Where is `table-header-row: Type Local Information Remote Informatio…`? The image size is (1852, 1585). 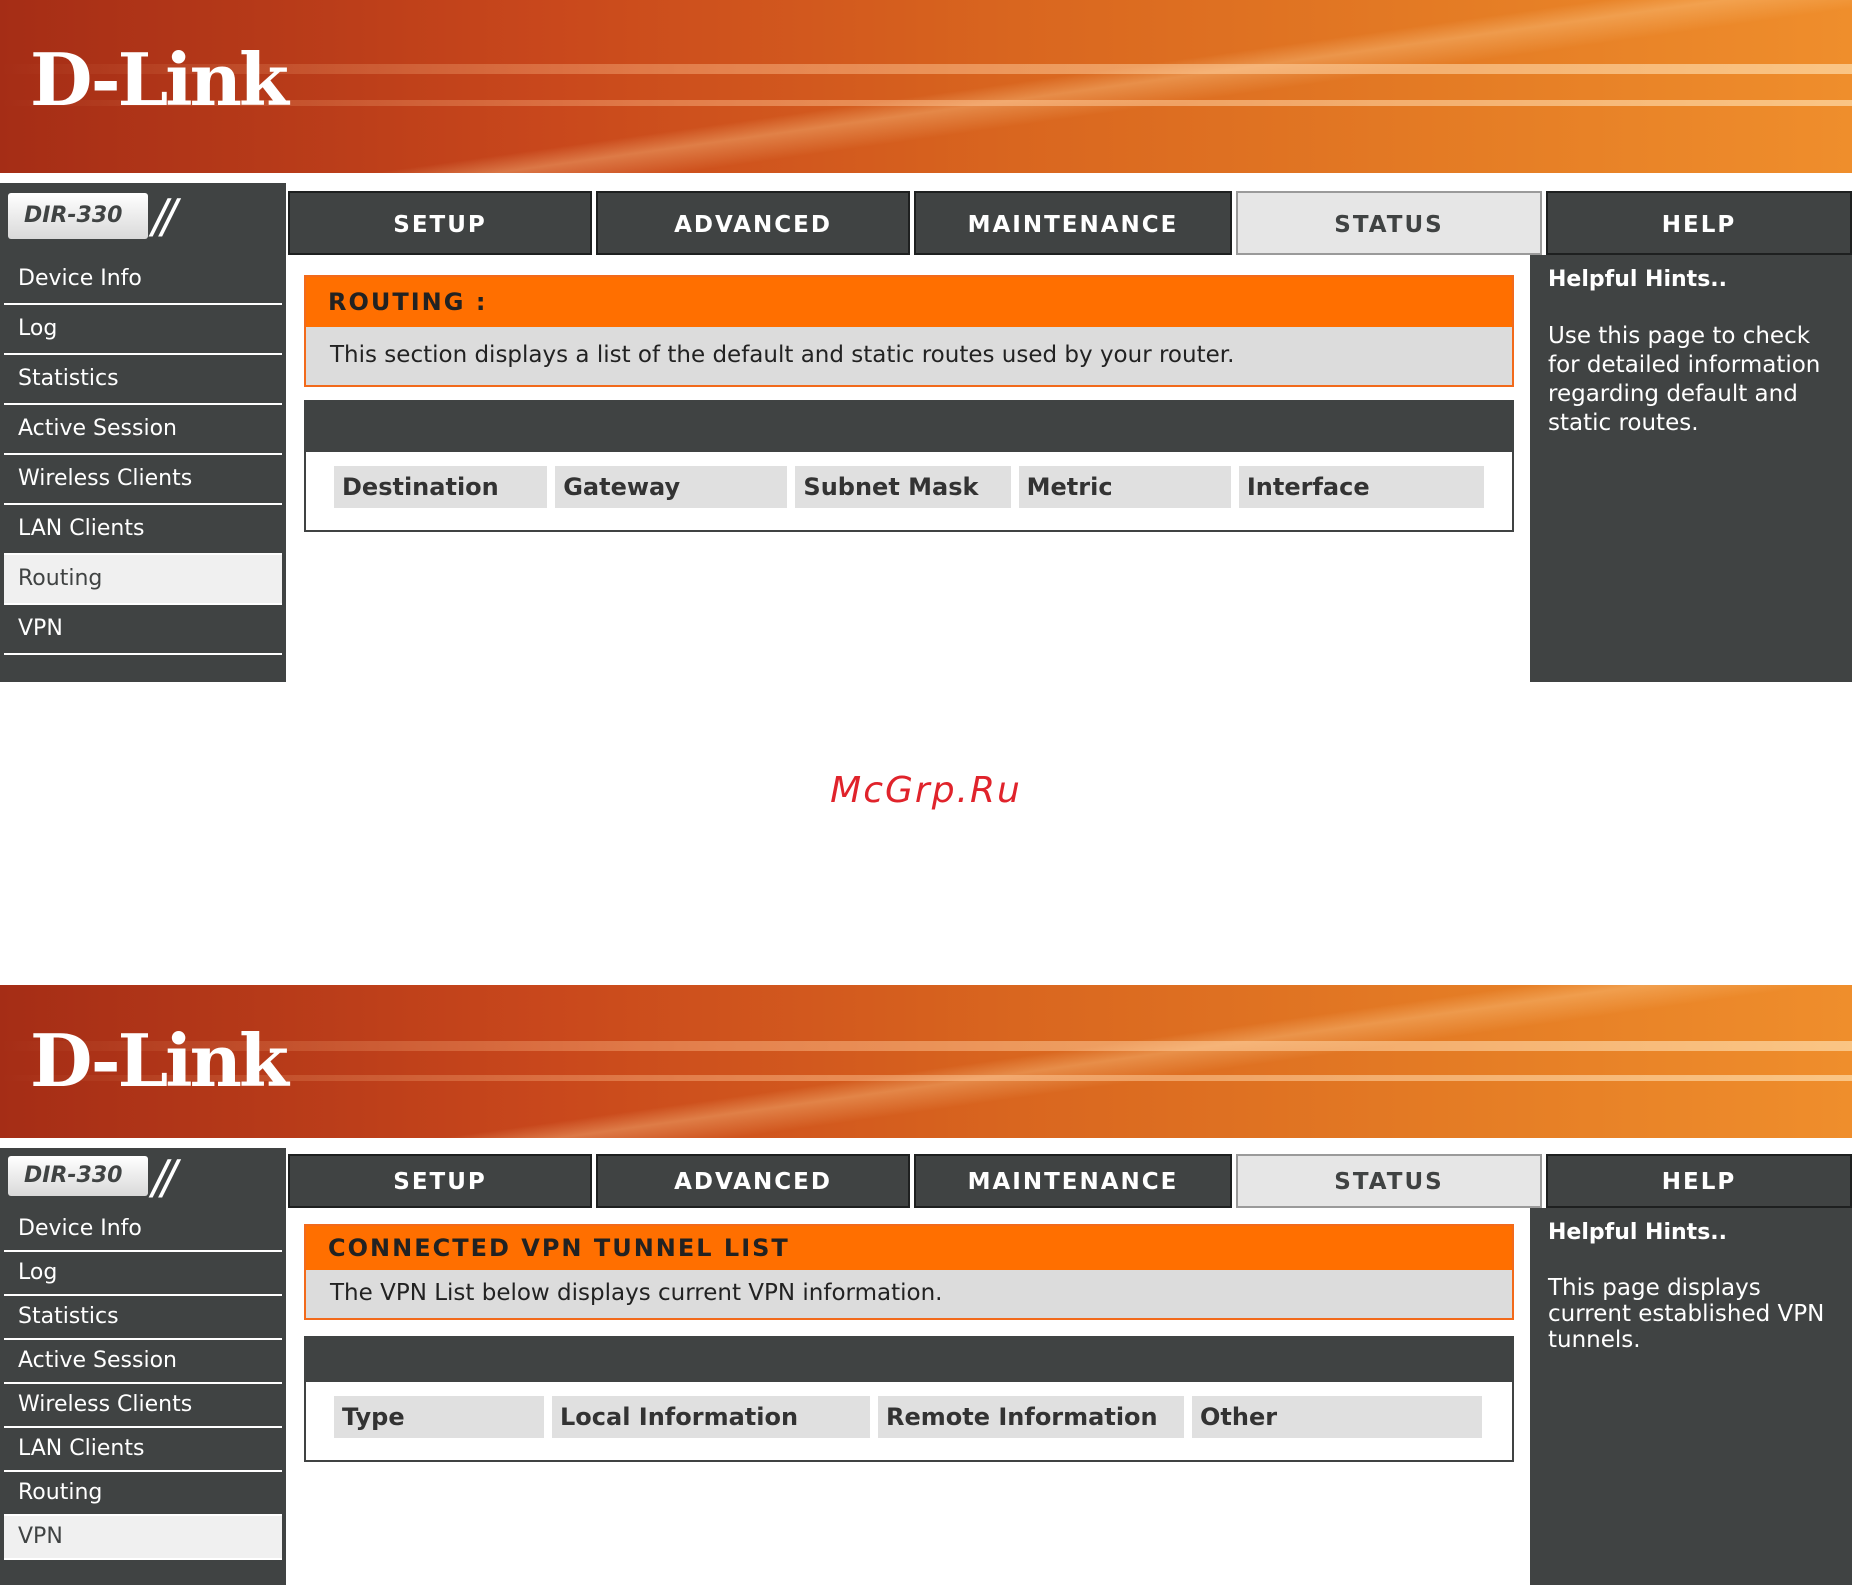 table-header-row: Type Local Information Remote Informatio… is located at coordinates (909, 1417).